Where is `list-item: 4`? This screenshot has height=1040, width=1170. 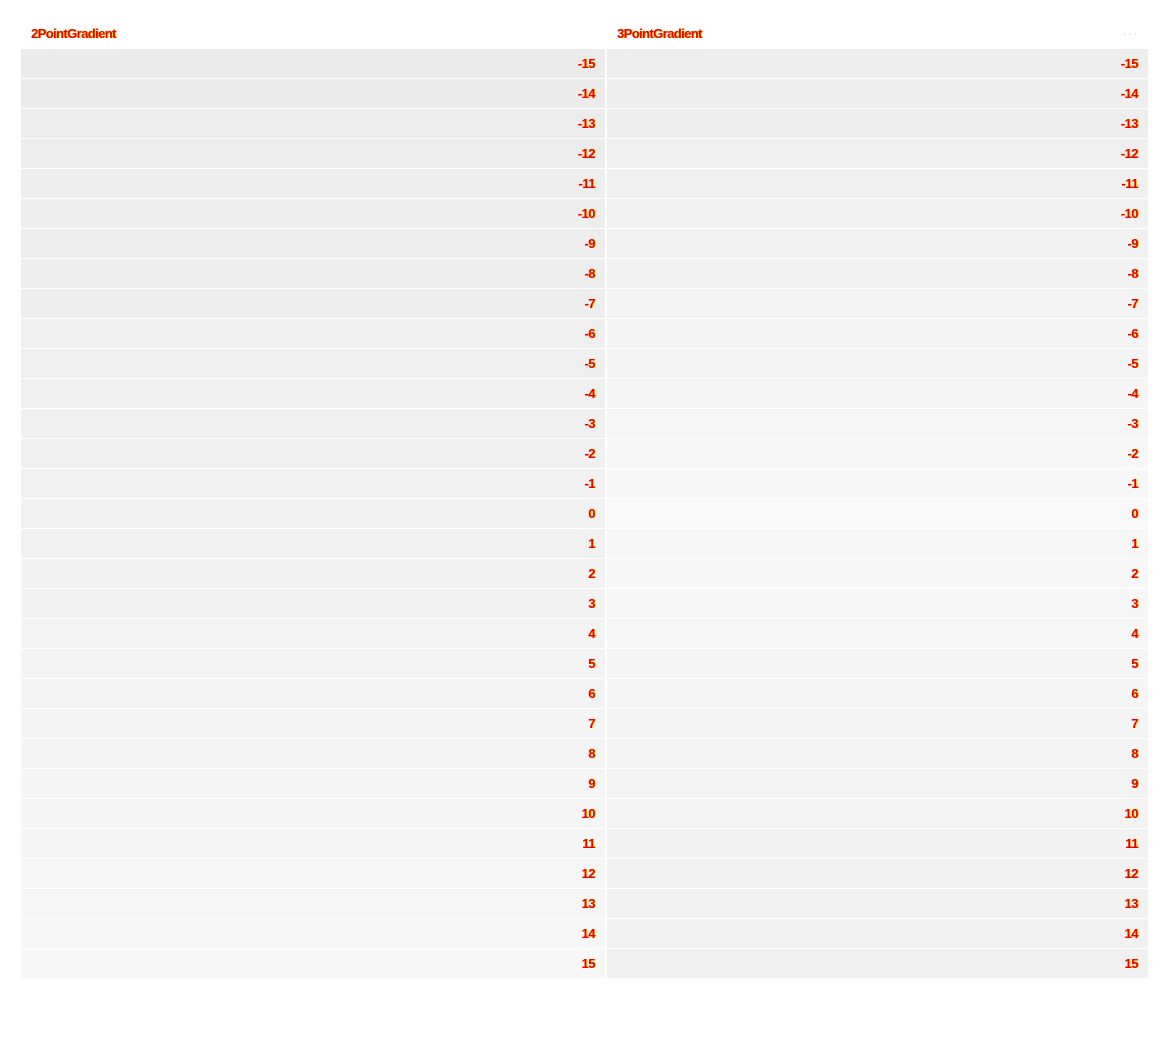
list-item: 4 is located at coordinates (313, 634).